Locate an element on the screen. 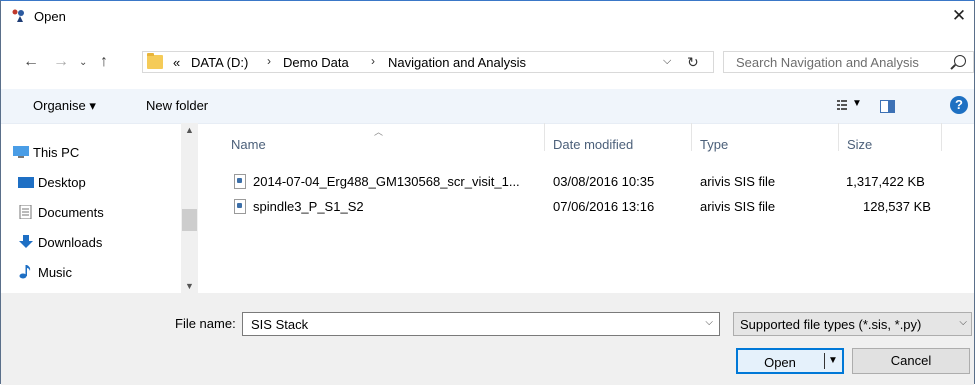  file-name: spindle3_P_S1_S2 is located at coordinates (308, 206).